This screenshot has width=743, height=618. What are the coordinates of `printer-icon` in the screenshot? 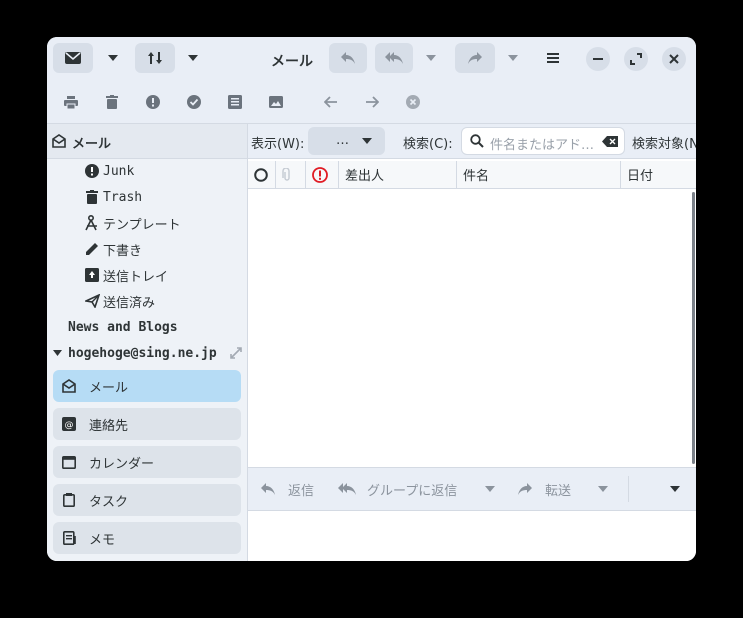 It's located at (71, 102).